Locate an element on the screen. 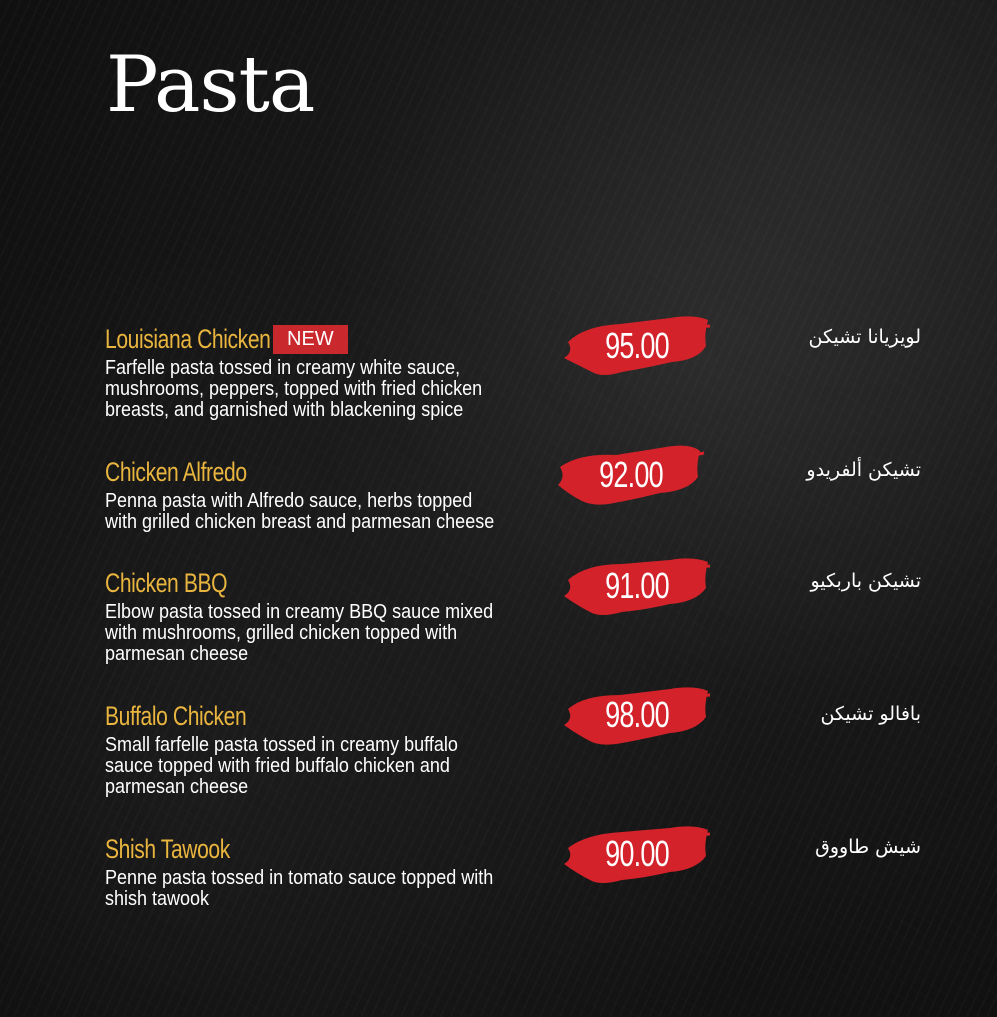 This screenshot has height=1017, width=997. item-name: Louisiana Chicken is located at coordinates (188, 339).